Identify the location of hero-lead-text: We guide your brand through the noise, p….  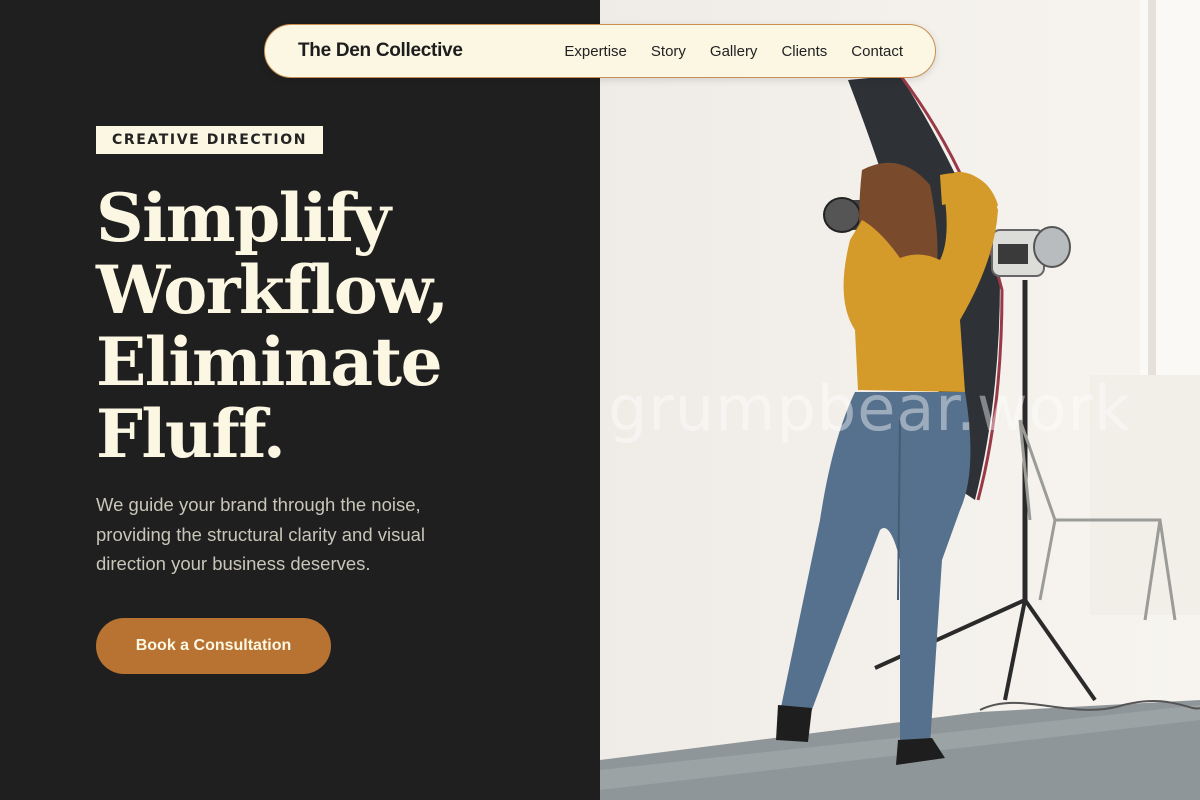
(261, 534).